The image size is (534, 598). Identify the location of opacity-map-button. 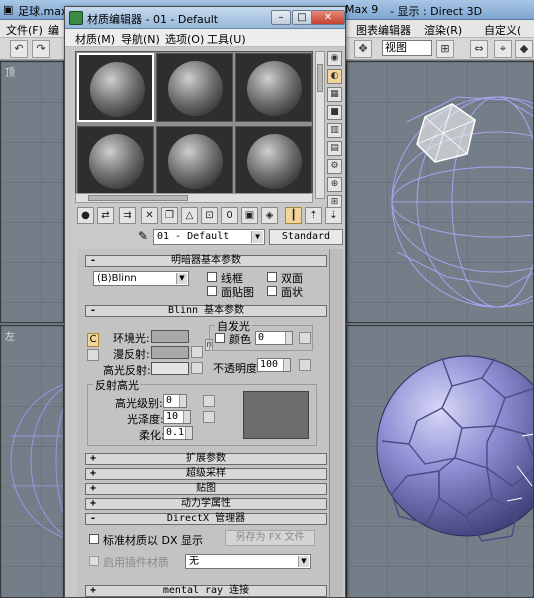
(305, 365).